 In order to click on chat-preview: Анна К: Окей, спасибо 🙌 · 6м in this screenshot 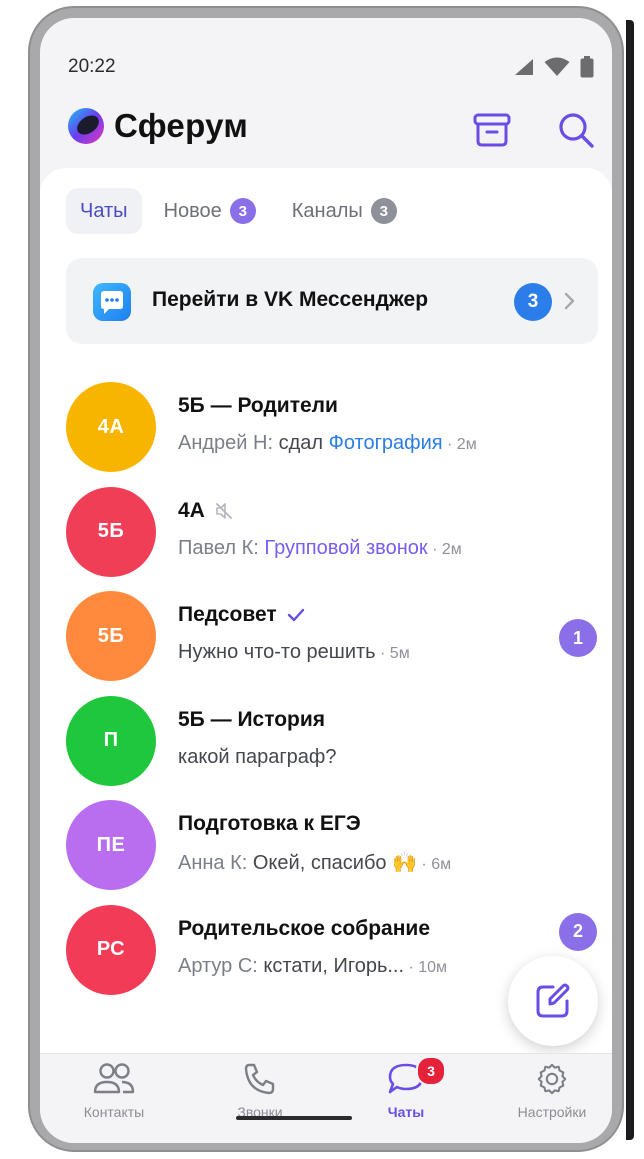, I will do `click(314, 862)`.